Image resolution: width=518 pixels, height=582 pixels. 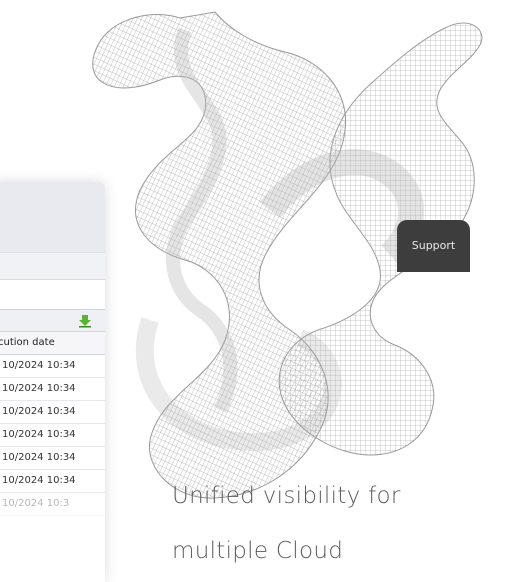 What do you see at coordinates (52, 217) in the screenshot?
I see `app-header` at bounding box center [52, 217].